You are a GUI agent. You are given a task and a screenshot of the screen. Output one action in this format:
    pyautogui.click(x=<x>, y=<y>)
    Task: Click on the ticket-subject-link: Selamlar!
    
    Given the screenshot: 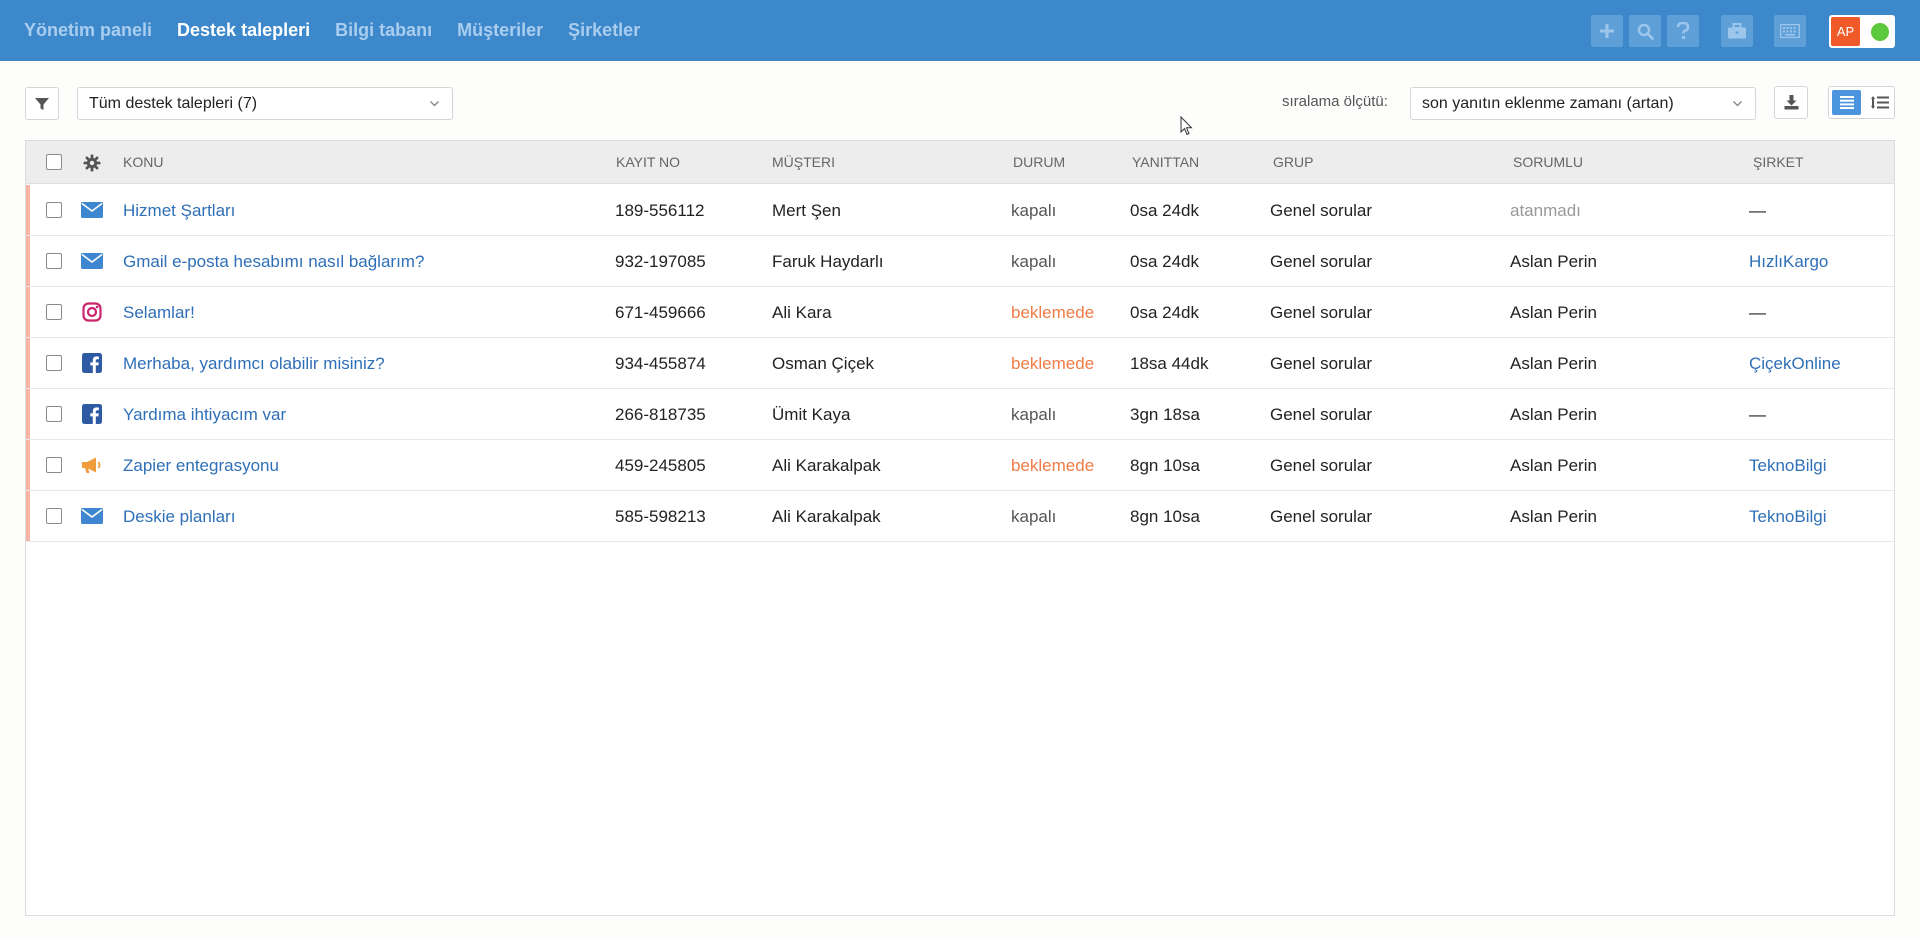 What is the action you would take?
    pyautogui.click(x=159, y=313)
    